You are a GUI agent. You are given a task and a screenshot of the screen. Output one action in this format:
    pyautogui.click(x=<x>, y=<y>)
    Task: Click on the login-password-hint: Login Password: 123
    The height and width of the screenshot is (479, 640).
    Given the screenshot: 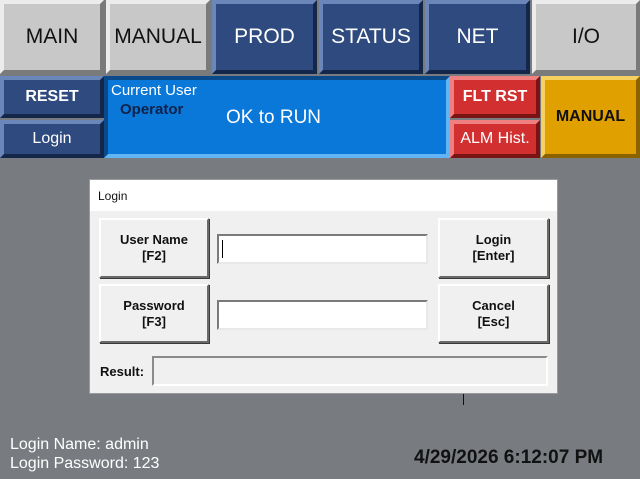 What is the action you would take?
    pyautogui.click(x=85, y=463)
    